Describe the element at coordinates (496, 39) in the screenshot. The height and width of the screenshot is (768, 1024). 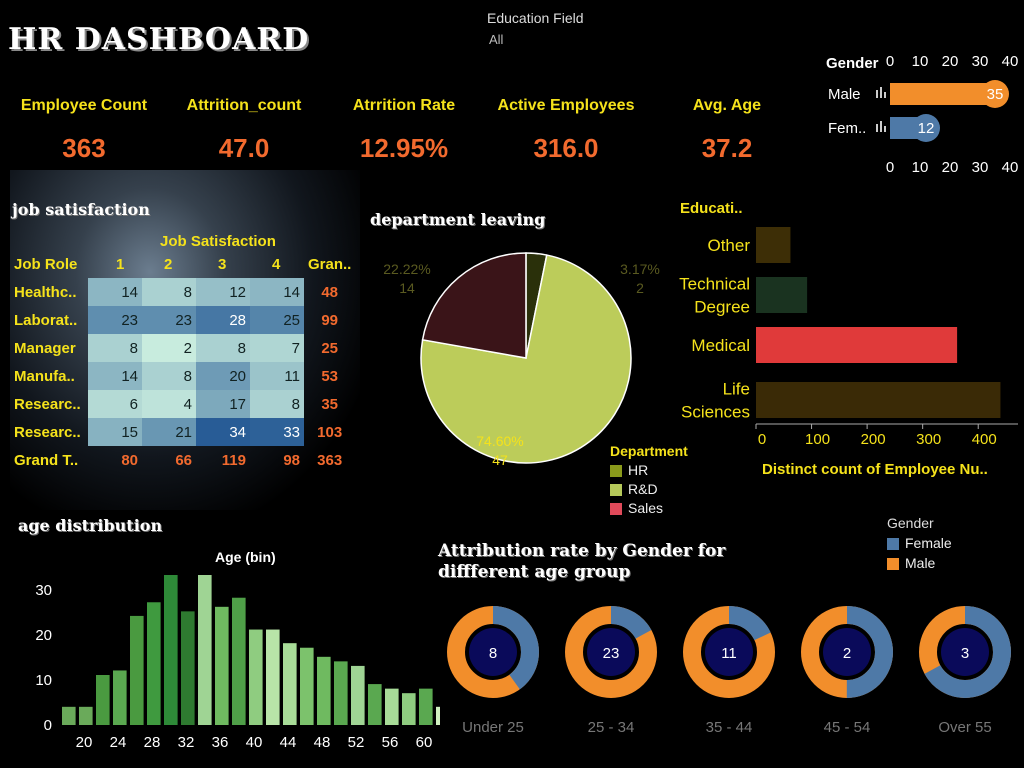
I see `education-filter-dropdown: All` at that location.